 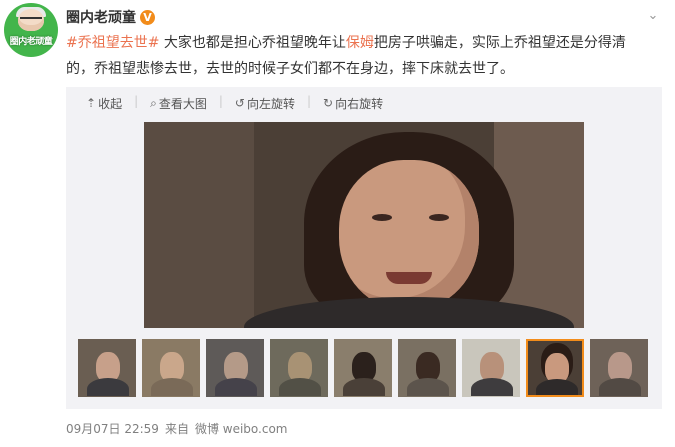 I want to click on keyword-link: 保姆, so click(x=360, y=43).